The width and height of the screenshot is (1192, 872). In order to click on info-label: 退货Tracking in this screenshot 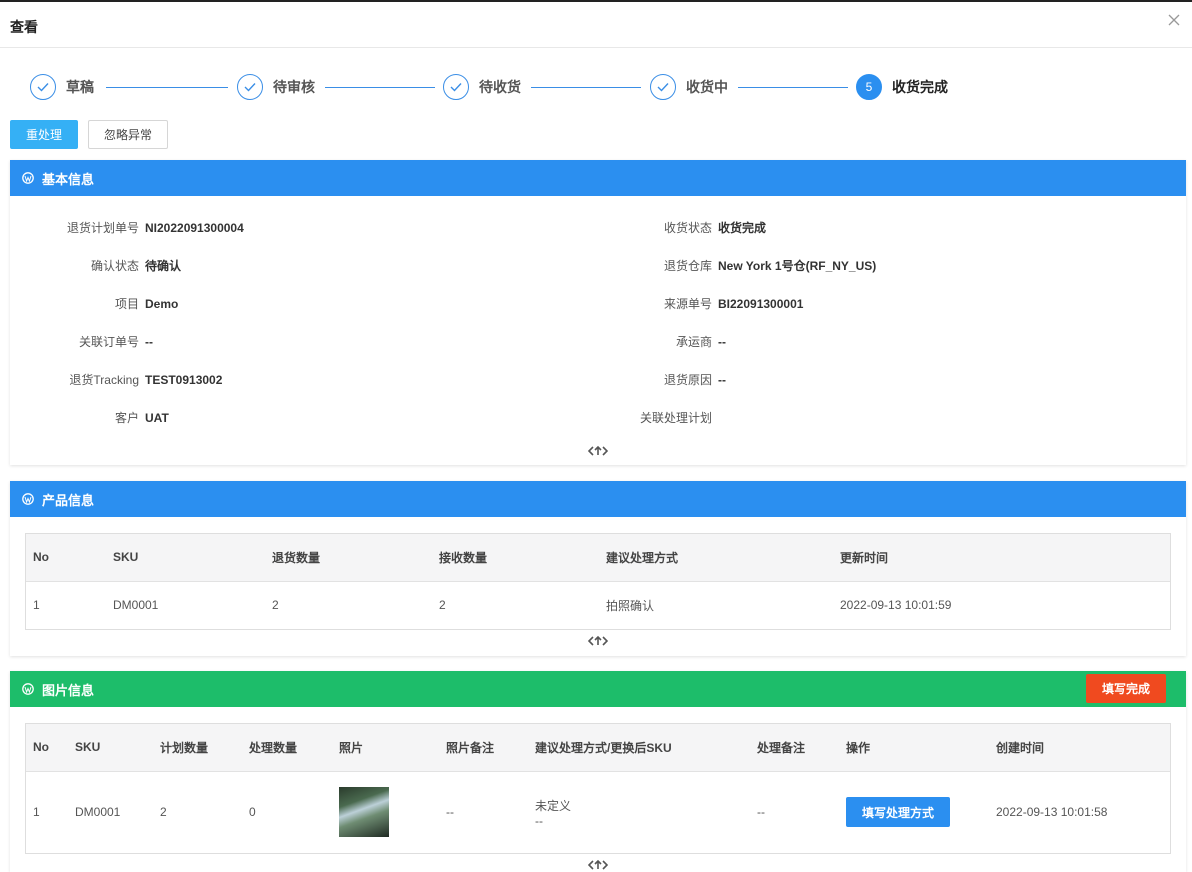, I will do `click(104, 380)`.